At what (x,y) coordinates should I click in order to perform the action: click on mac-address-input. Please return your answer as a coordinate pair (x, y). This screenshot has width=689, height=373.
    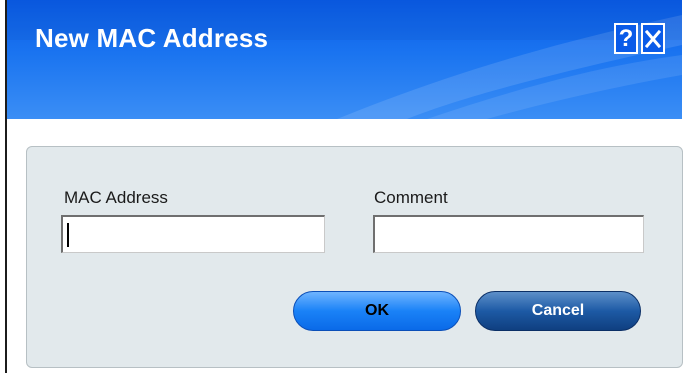
    Looking at the image, I should click on (193, 234).